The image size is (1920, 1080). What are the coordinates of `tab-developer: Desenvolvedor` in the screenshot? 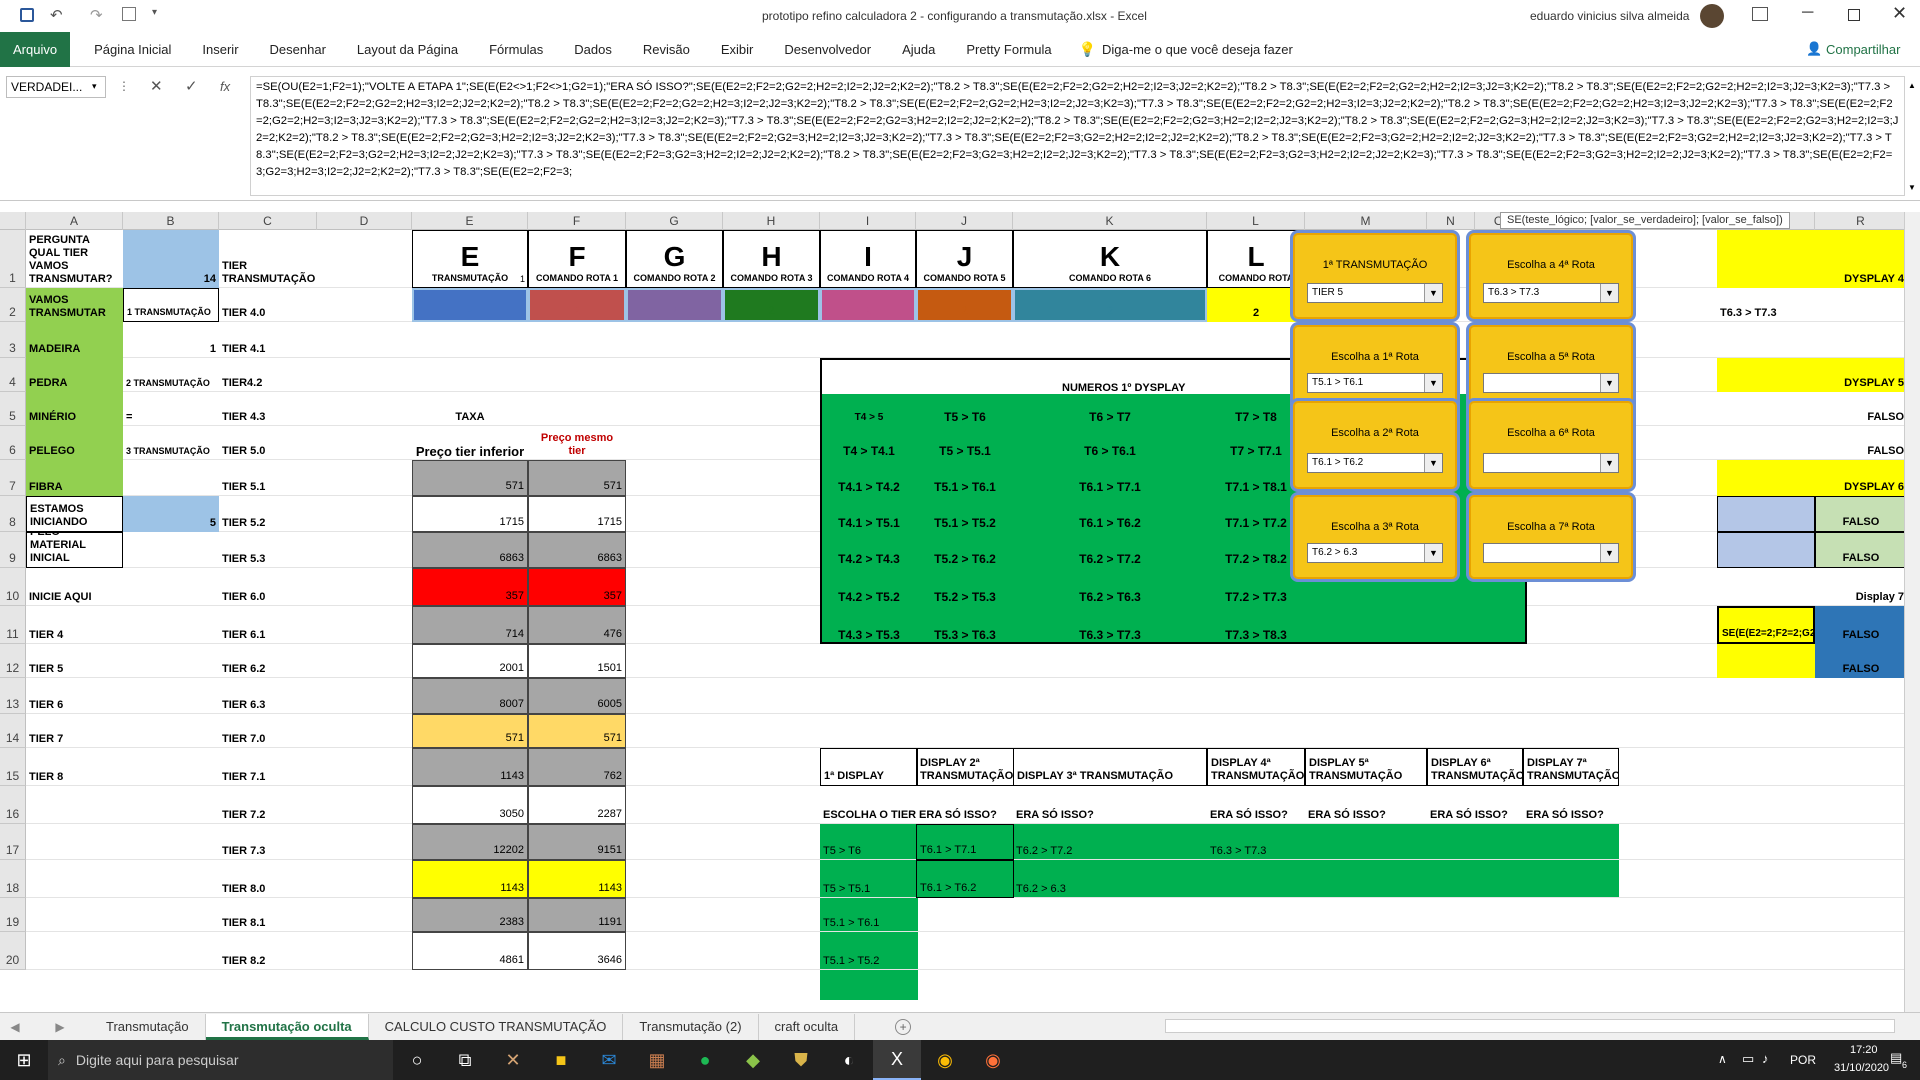 It's located at (825, 49).